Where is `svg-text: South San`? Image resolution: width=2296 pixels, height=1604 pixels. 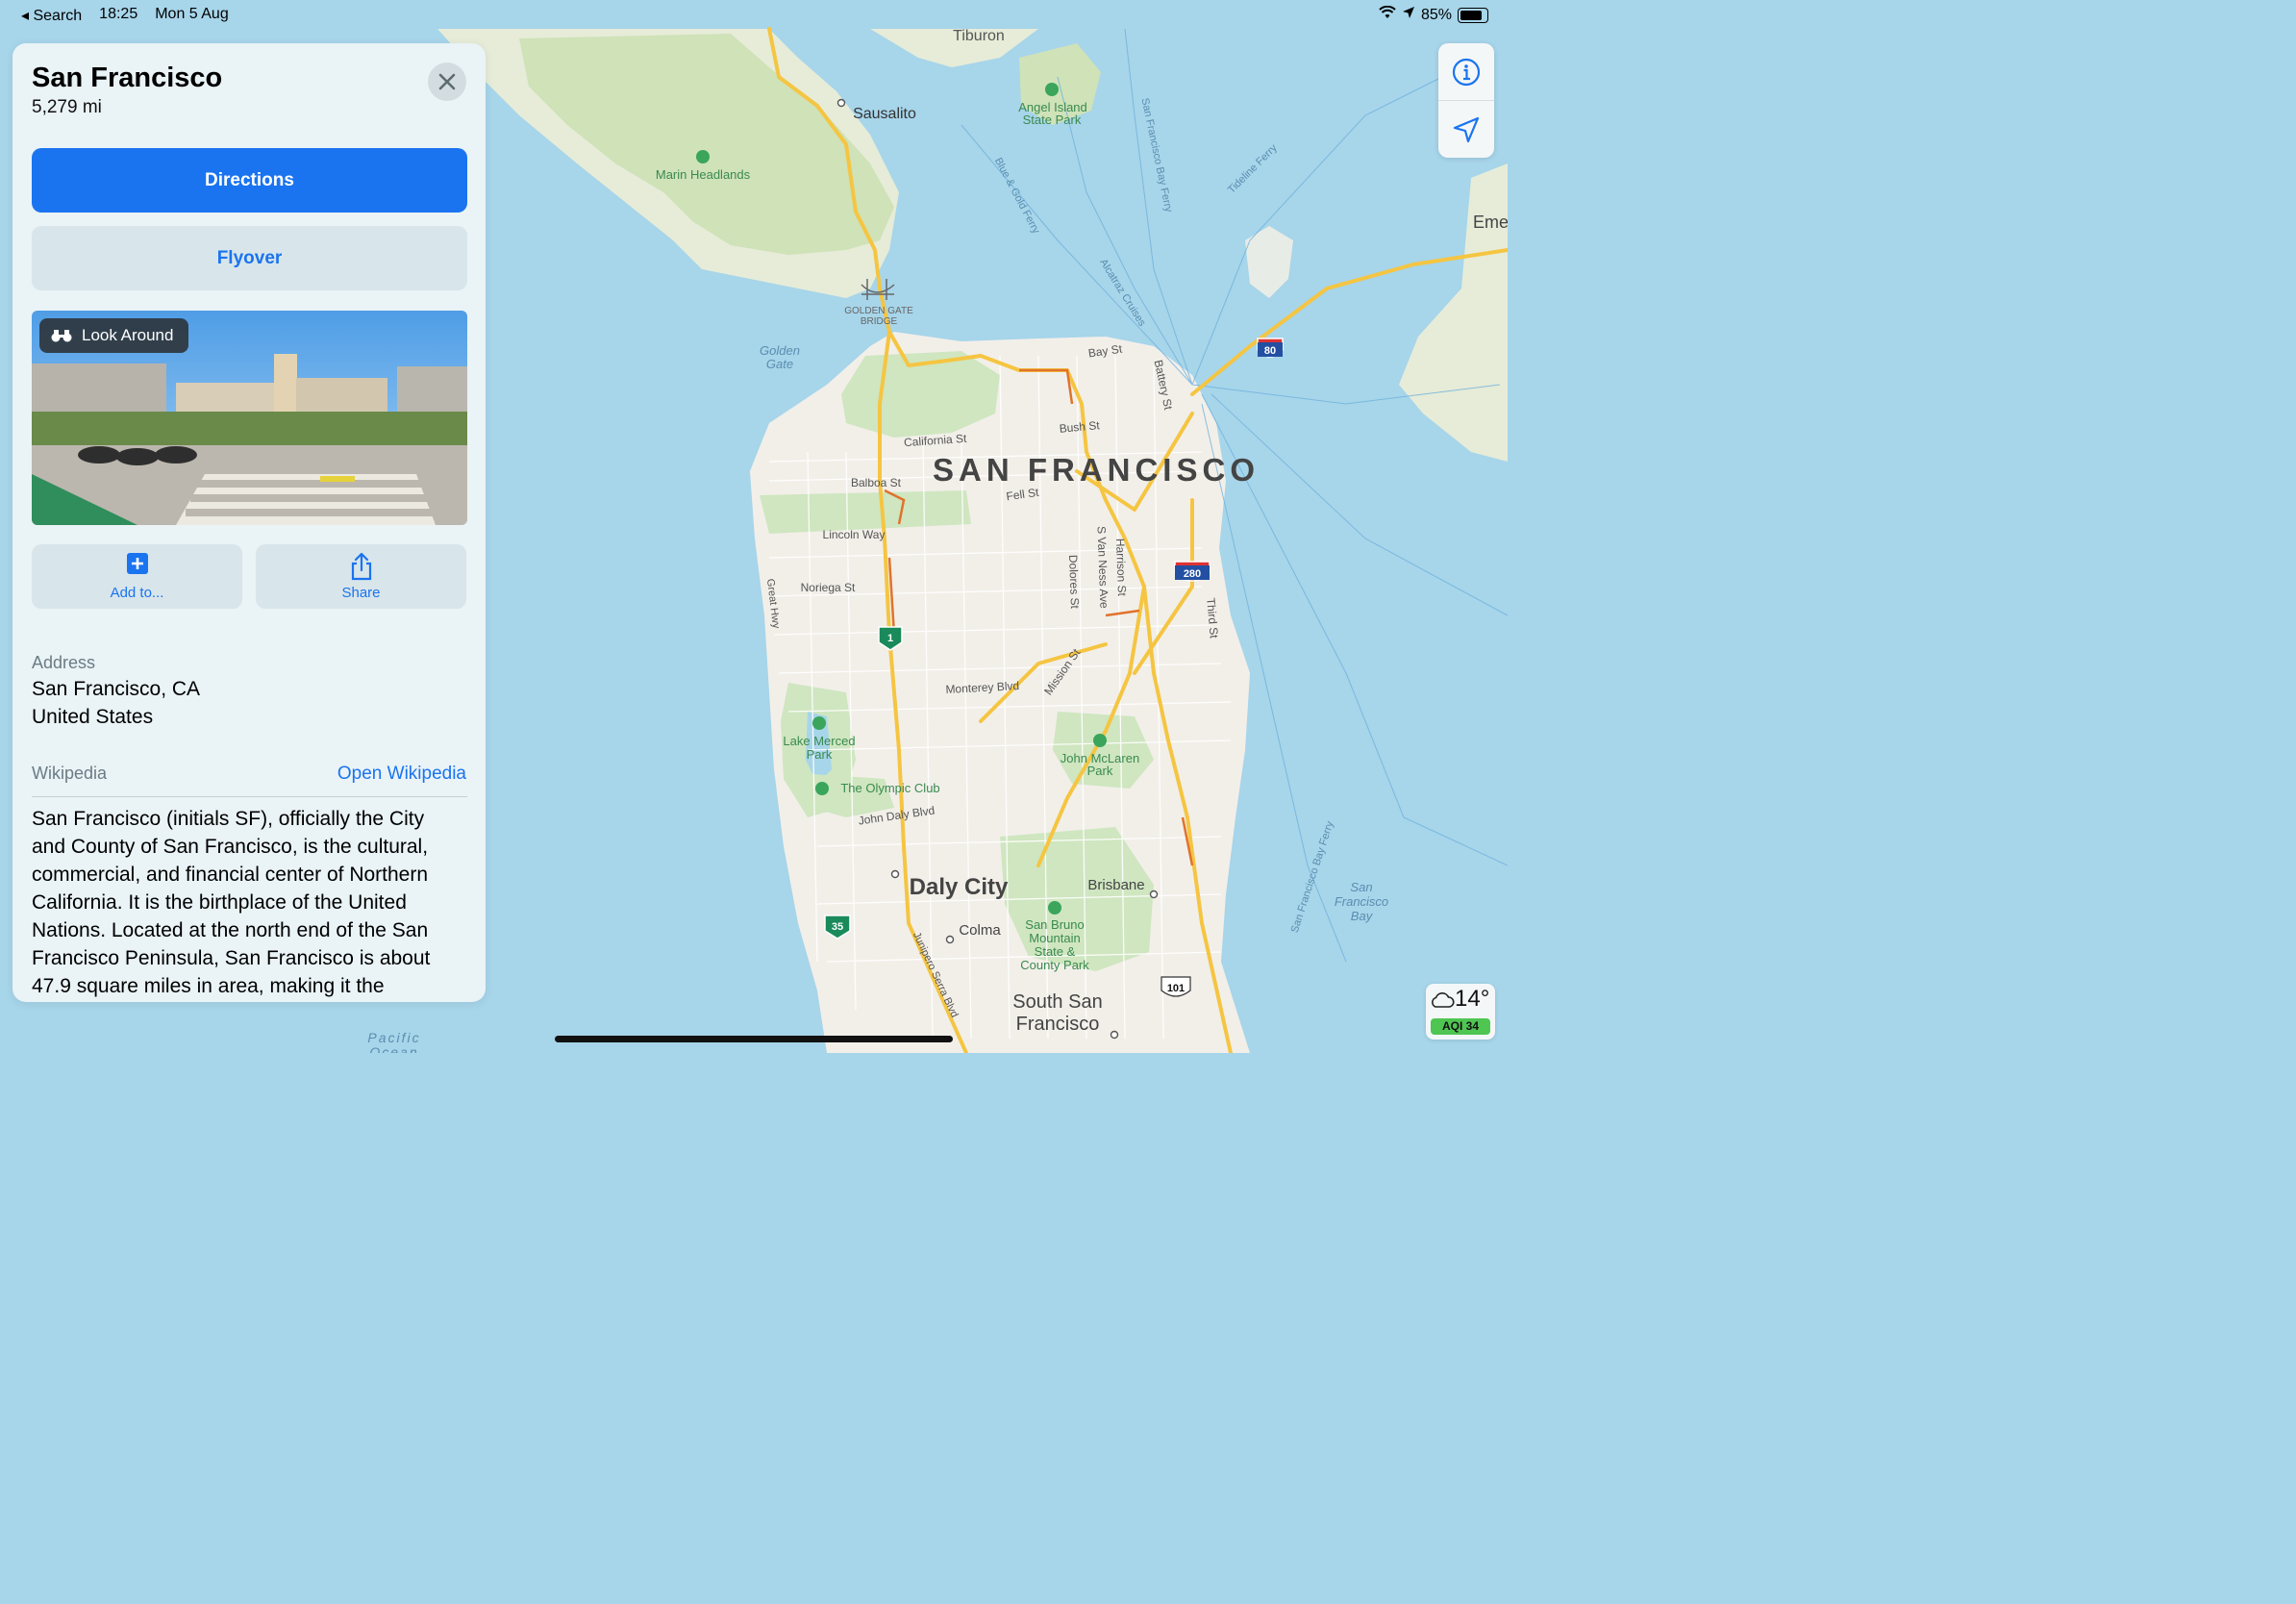 svg-text: South San is located at coordinates (1057, 1002).